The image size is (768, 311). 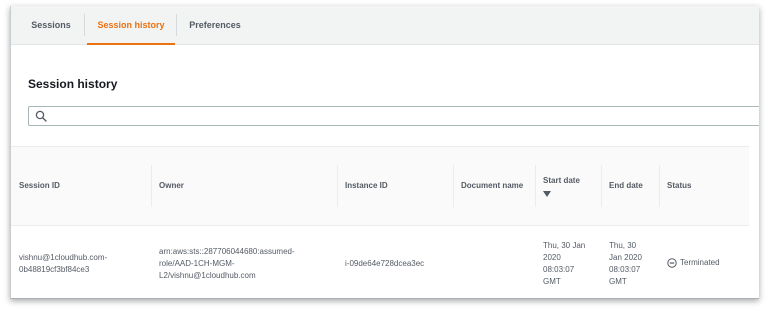 I want to click on cell-status: Terminated, so click(x=704, y=261).